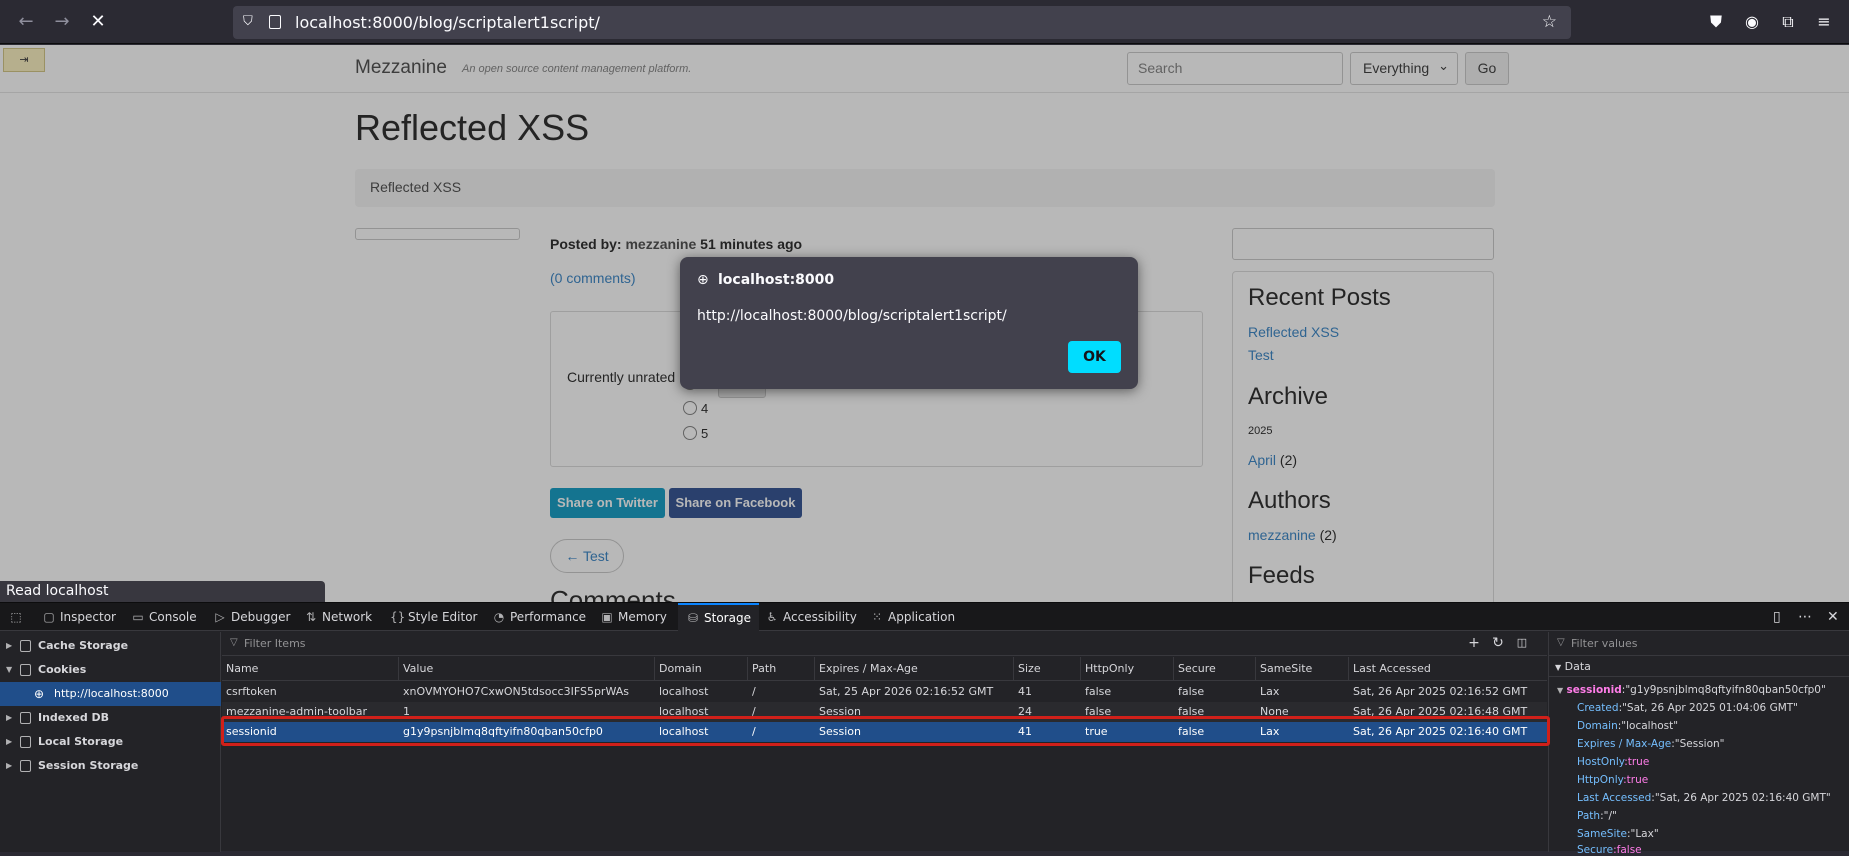 Image resolution: width=1849 pixels, height=856 pixels. What do you see at coordinates (110, 694) in the screenshot?
I see `tree-cookies-host: ⊕ http://localhost:8000` at bounding box center [110, 694].